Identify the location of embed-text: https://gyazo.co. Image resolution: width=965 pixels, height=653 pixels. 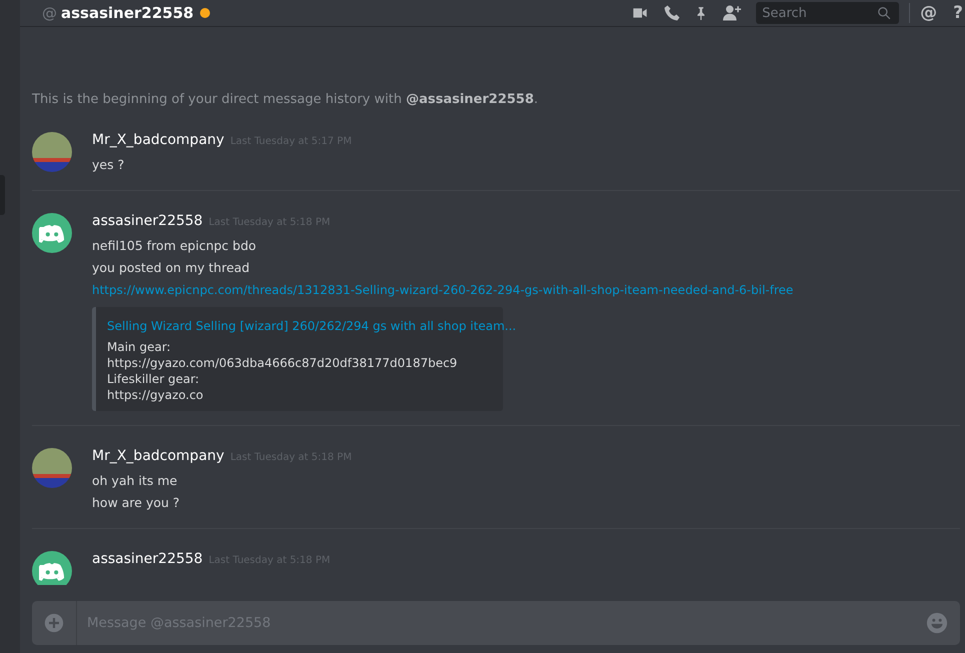
(155, 395).